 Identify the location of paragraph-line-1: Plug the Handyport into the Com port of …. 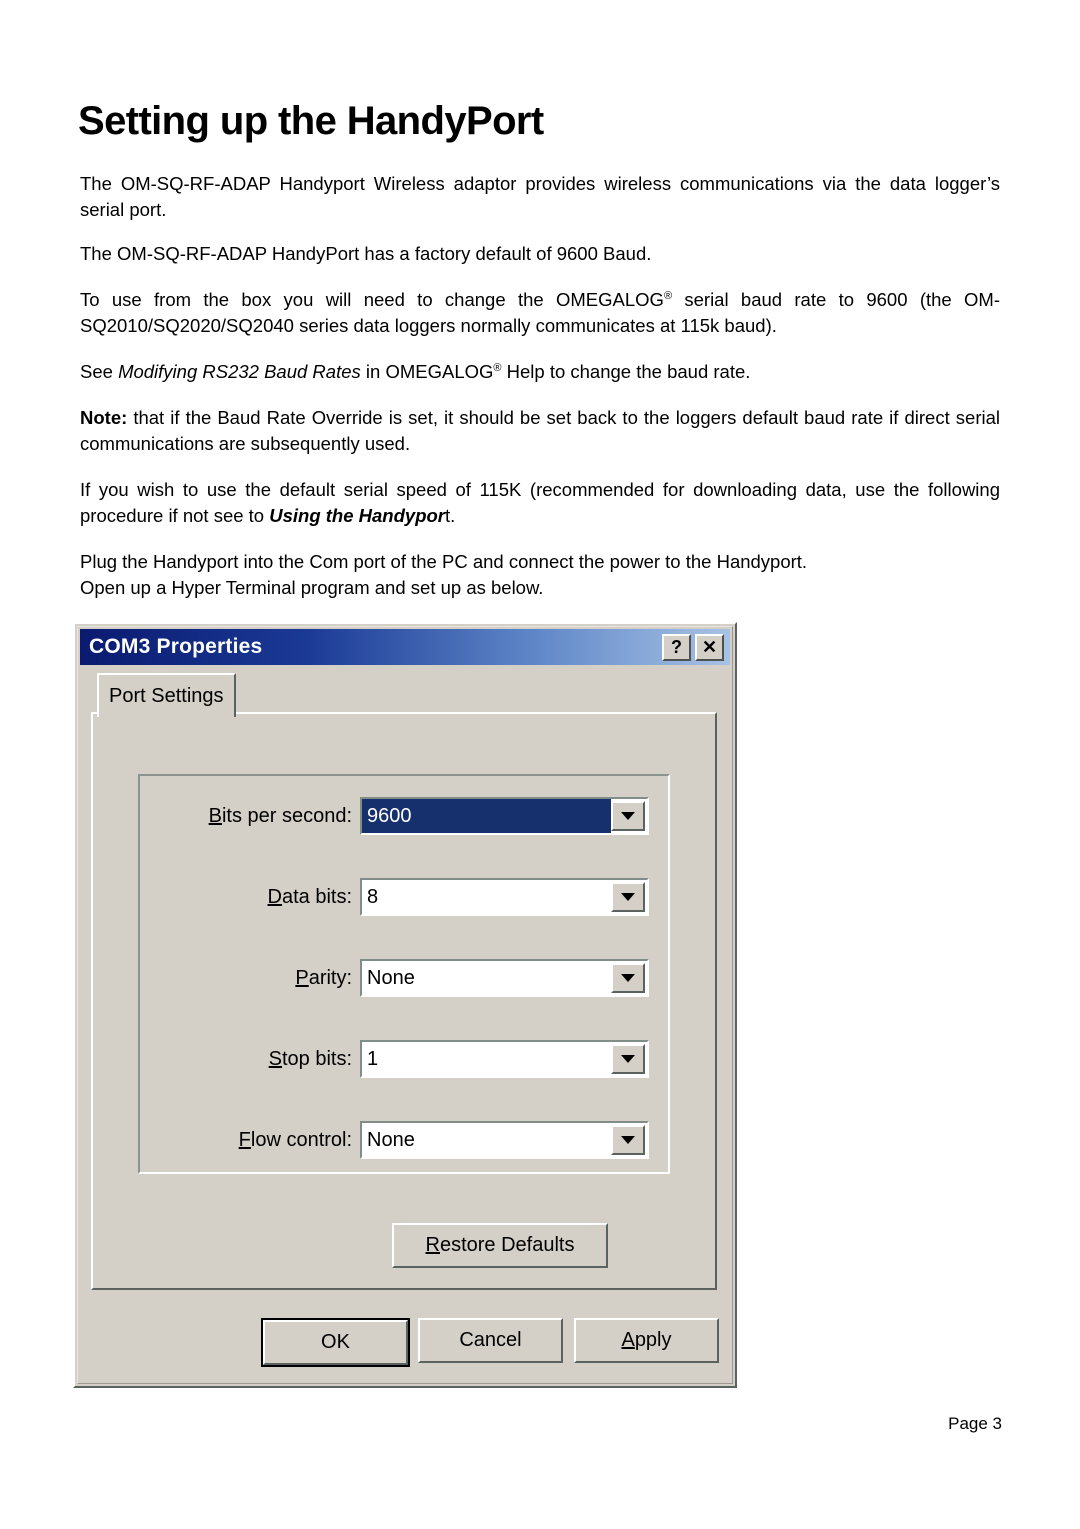
(444, 561).